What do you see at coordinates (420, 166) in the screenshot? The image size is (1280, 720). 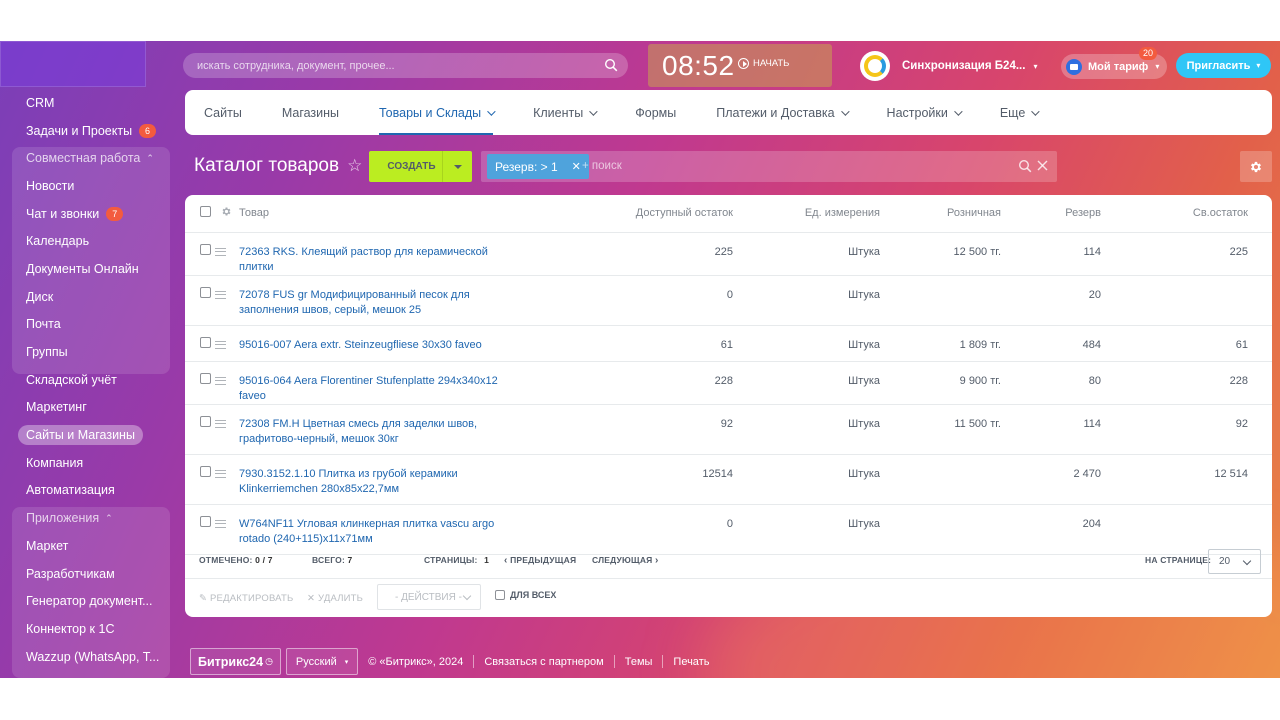 I see `create-button: СОЗДАТЬ` at bounding box center [420, 166].